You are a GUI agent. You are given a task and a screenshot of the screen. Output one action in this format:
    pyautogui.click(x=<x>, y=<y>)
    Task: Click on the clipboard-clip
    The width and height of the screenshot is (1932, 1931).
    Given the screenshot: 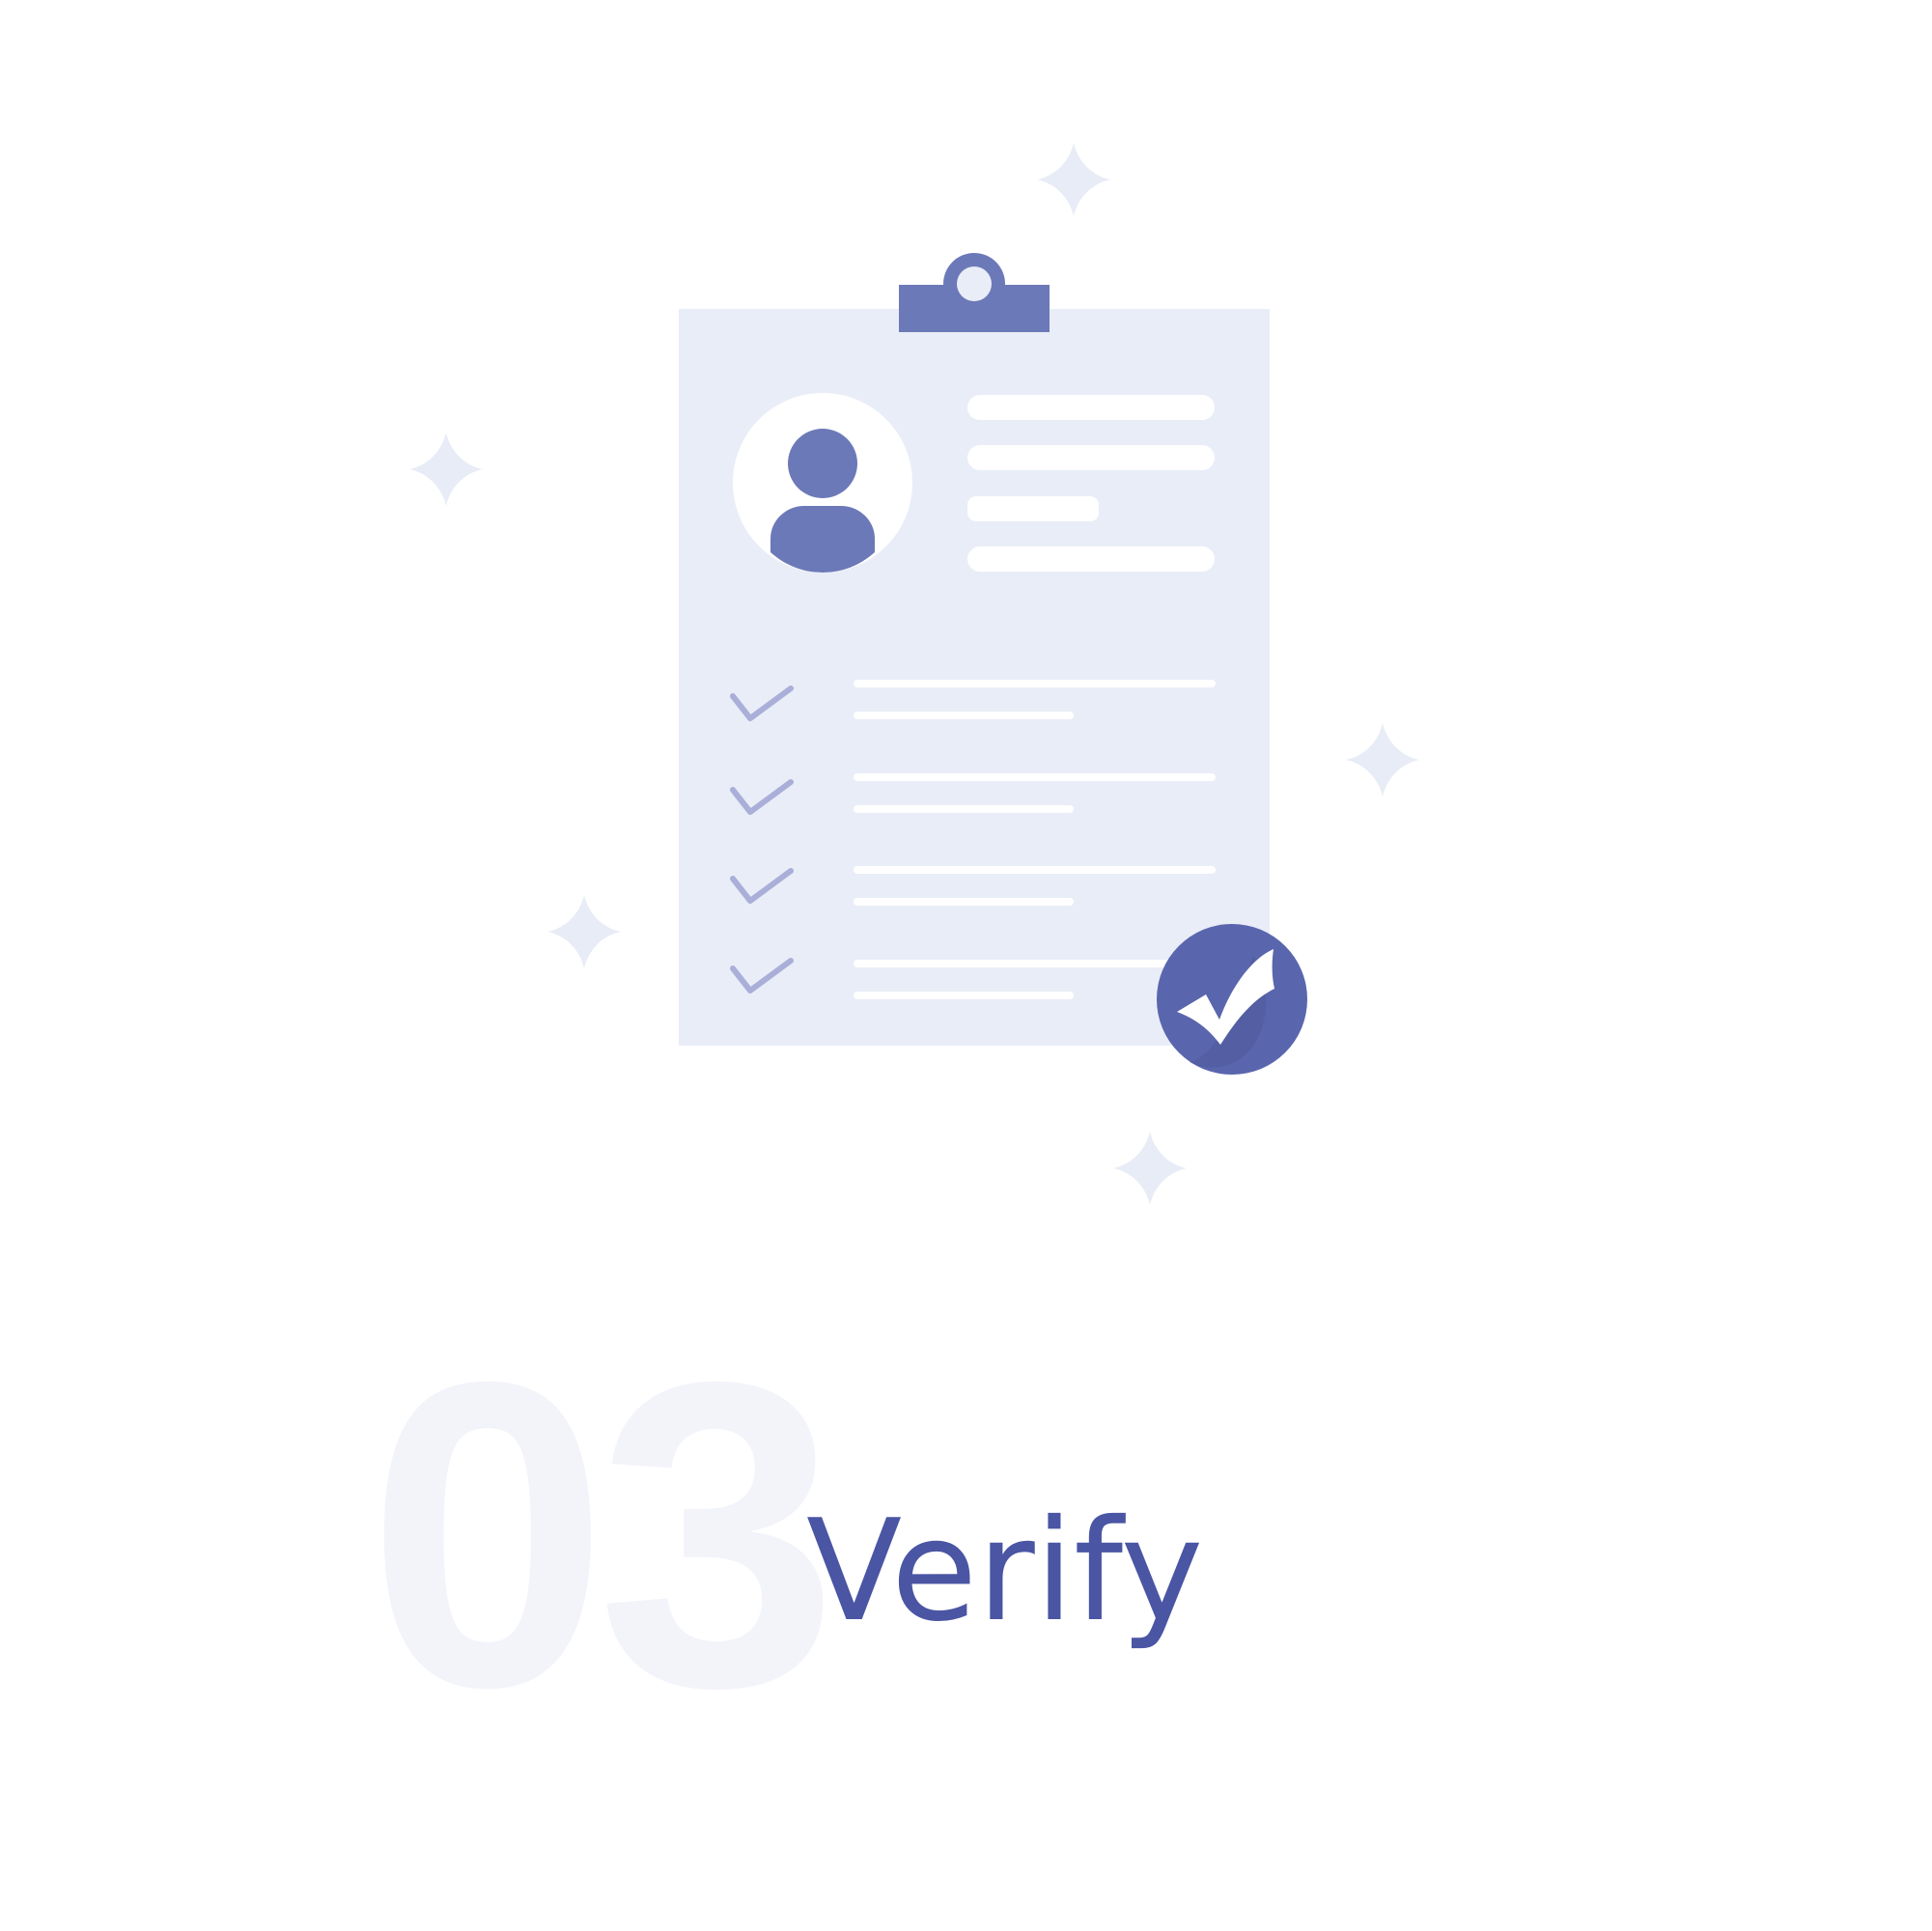 What is the action you would take?
    pyautogui.click(x=975, y=292)
    